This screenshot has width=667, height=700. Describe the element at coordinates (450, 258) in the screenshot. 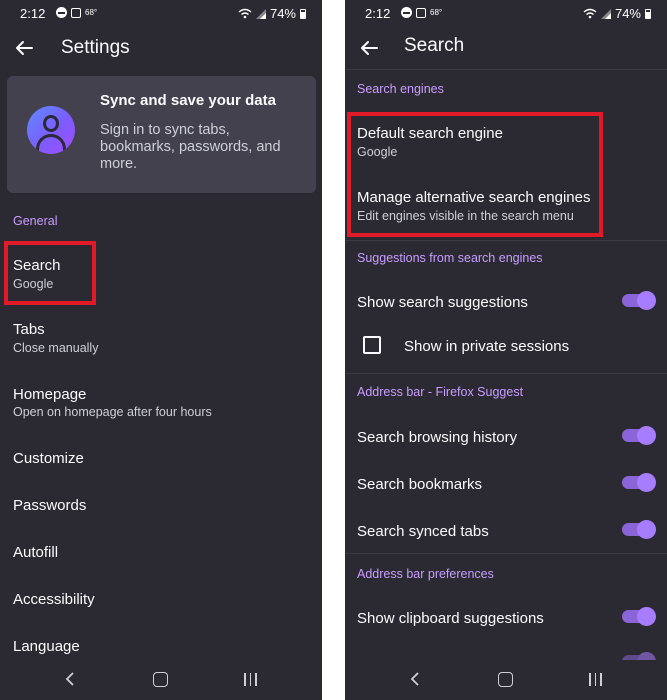

I see `section-suggestions: Suggestions from search engines` at that location.